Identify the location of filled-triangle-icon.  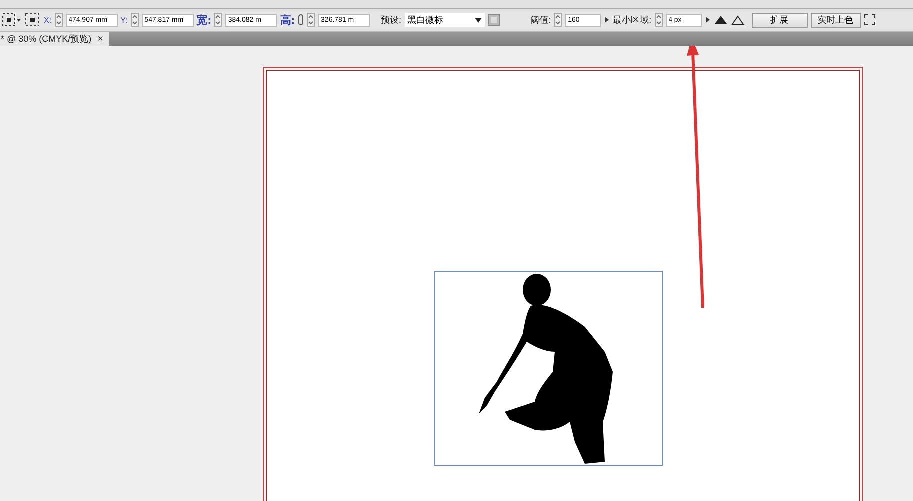
(721, 20).